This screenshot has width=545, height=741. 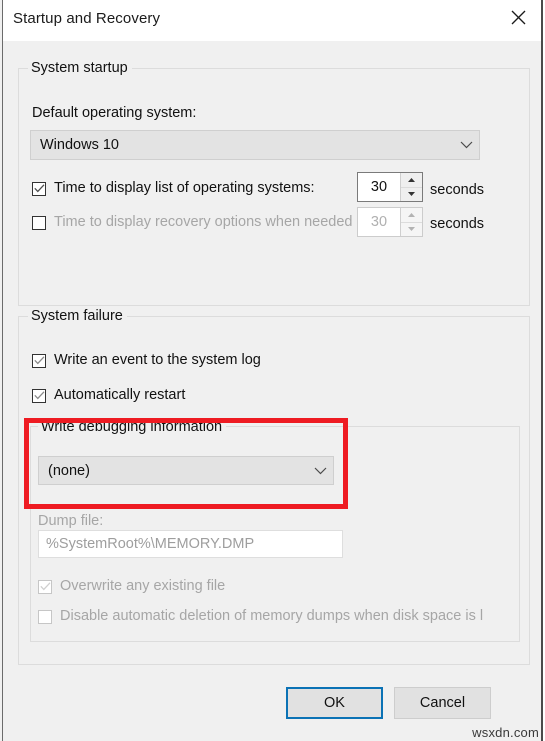 What do you see at coordinates (518, 17) in the screenshot?
I see `close-icon` at bounding box center [518, 17].